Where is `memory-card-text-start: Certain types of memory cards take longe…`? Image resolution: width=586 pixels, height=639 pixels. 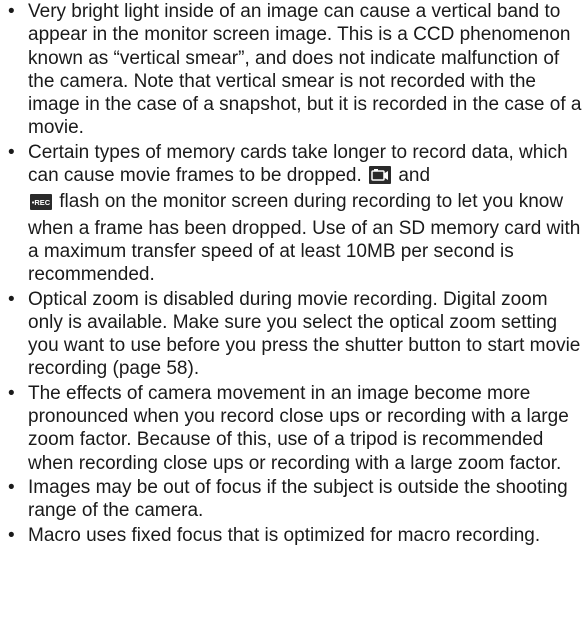 memory-card-text-start: Certain types of memory cards take longe… is located at coordinates (298, 164).